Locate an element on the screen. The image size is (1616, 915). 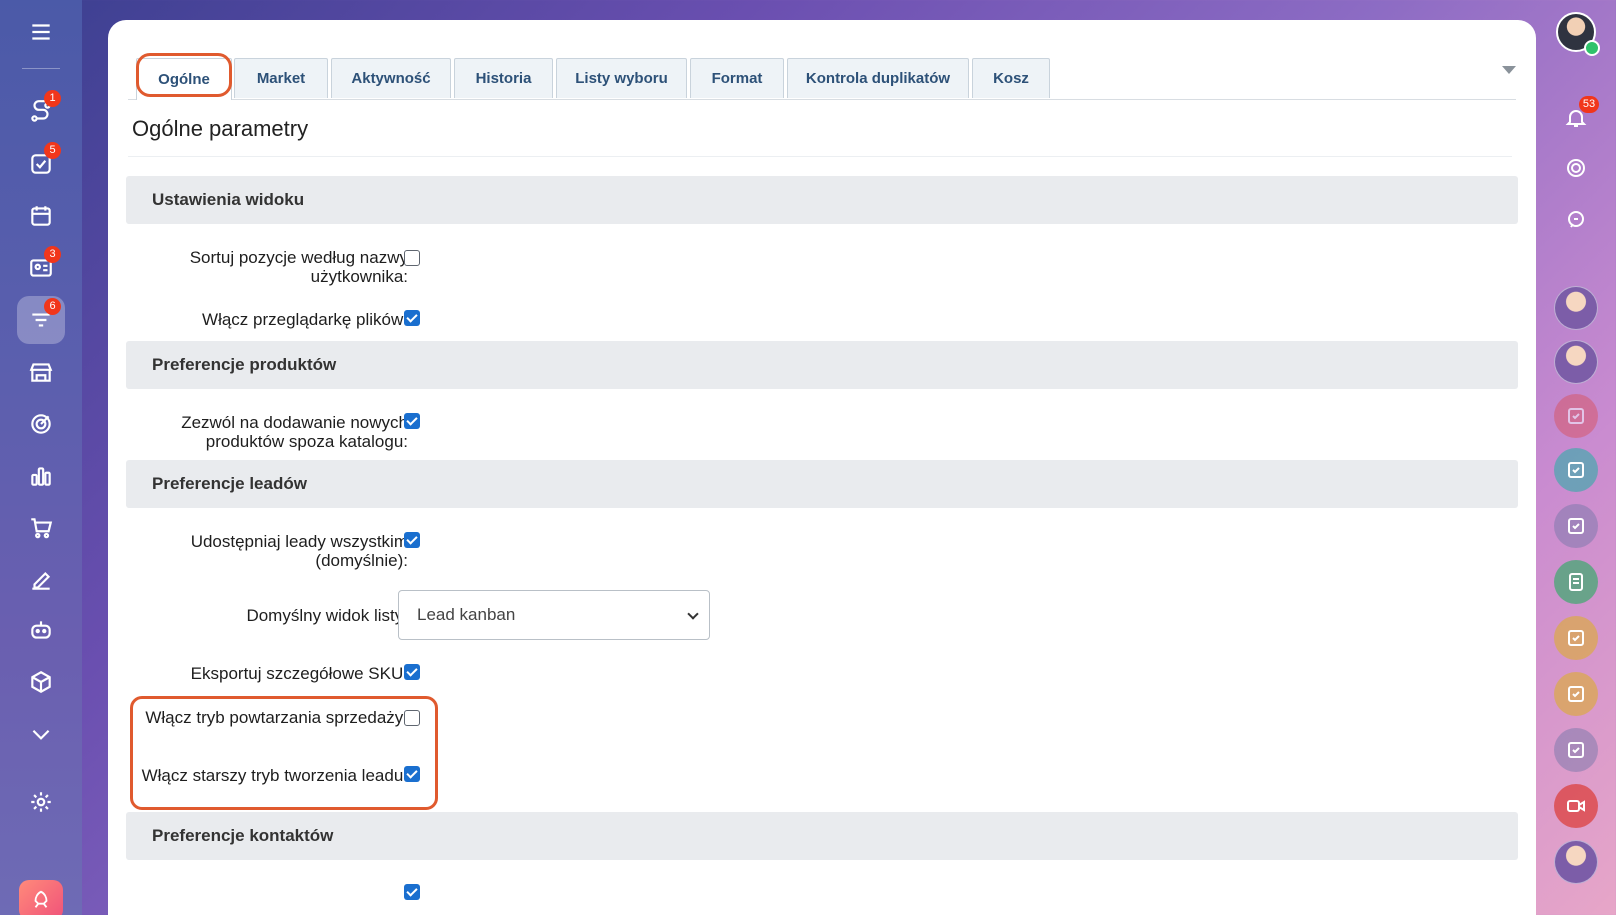
sidebar-item-analytics is located at coordinates (41, 476).